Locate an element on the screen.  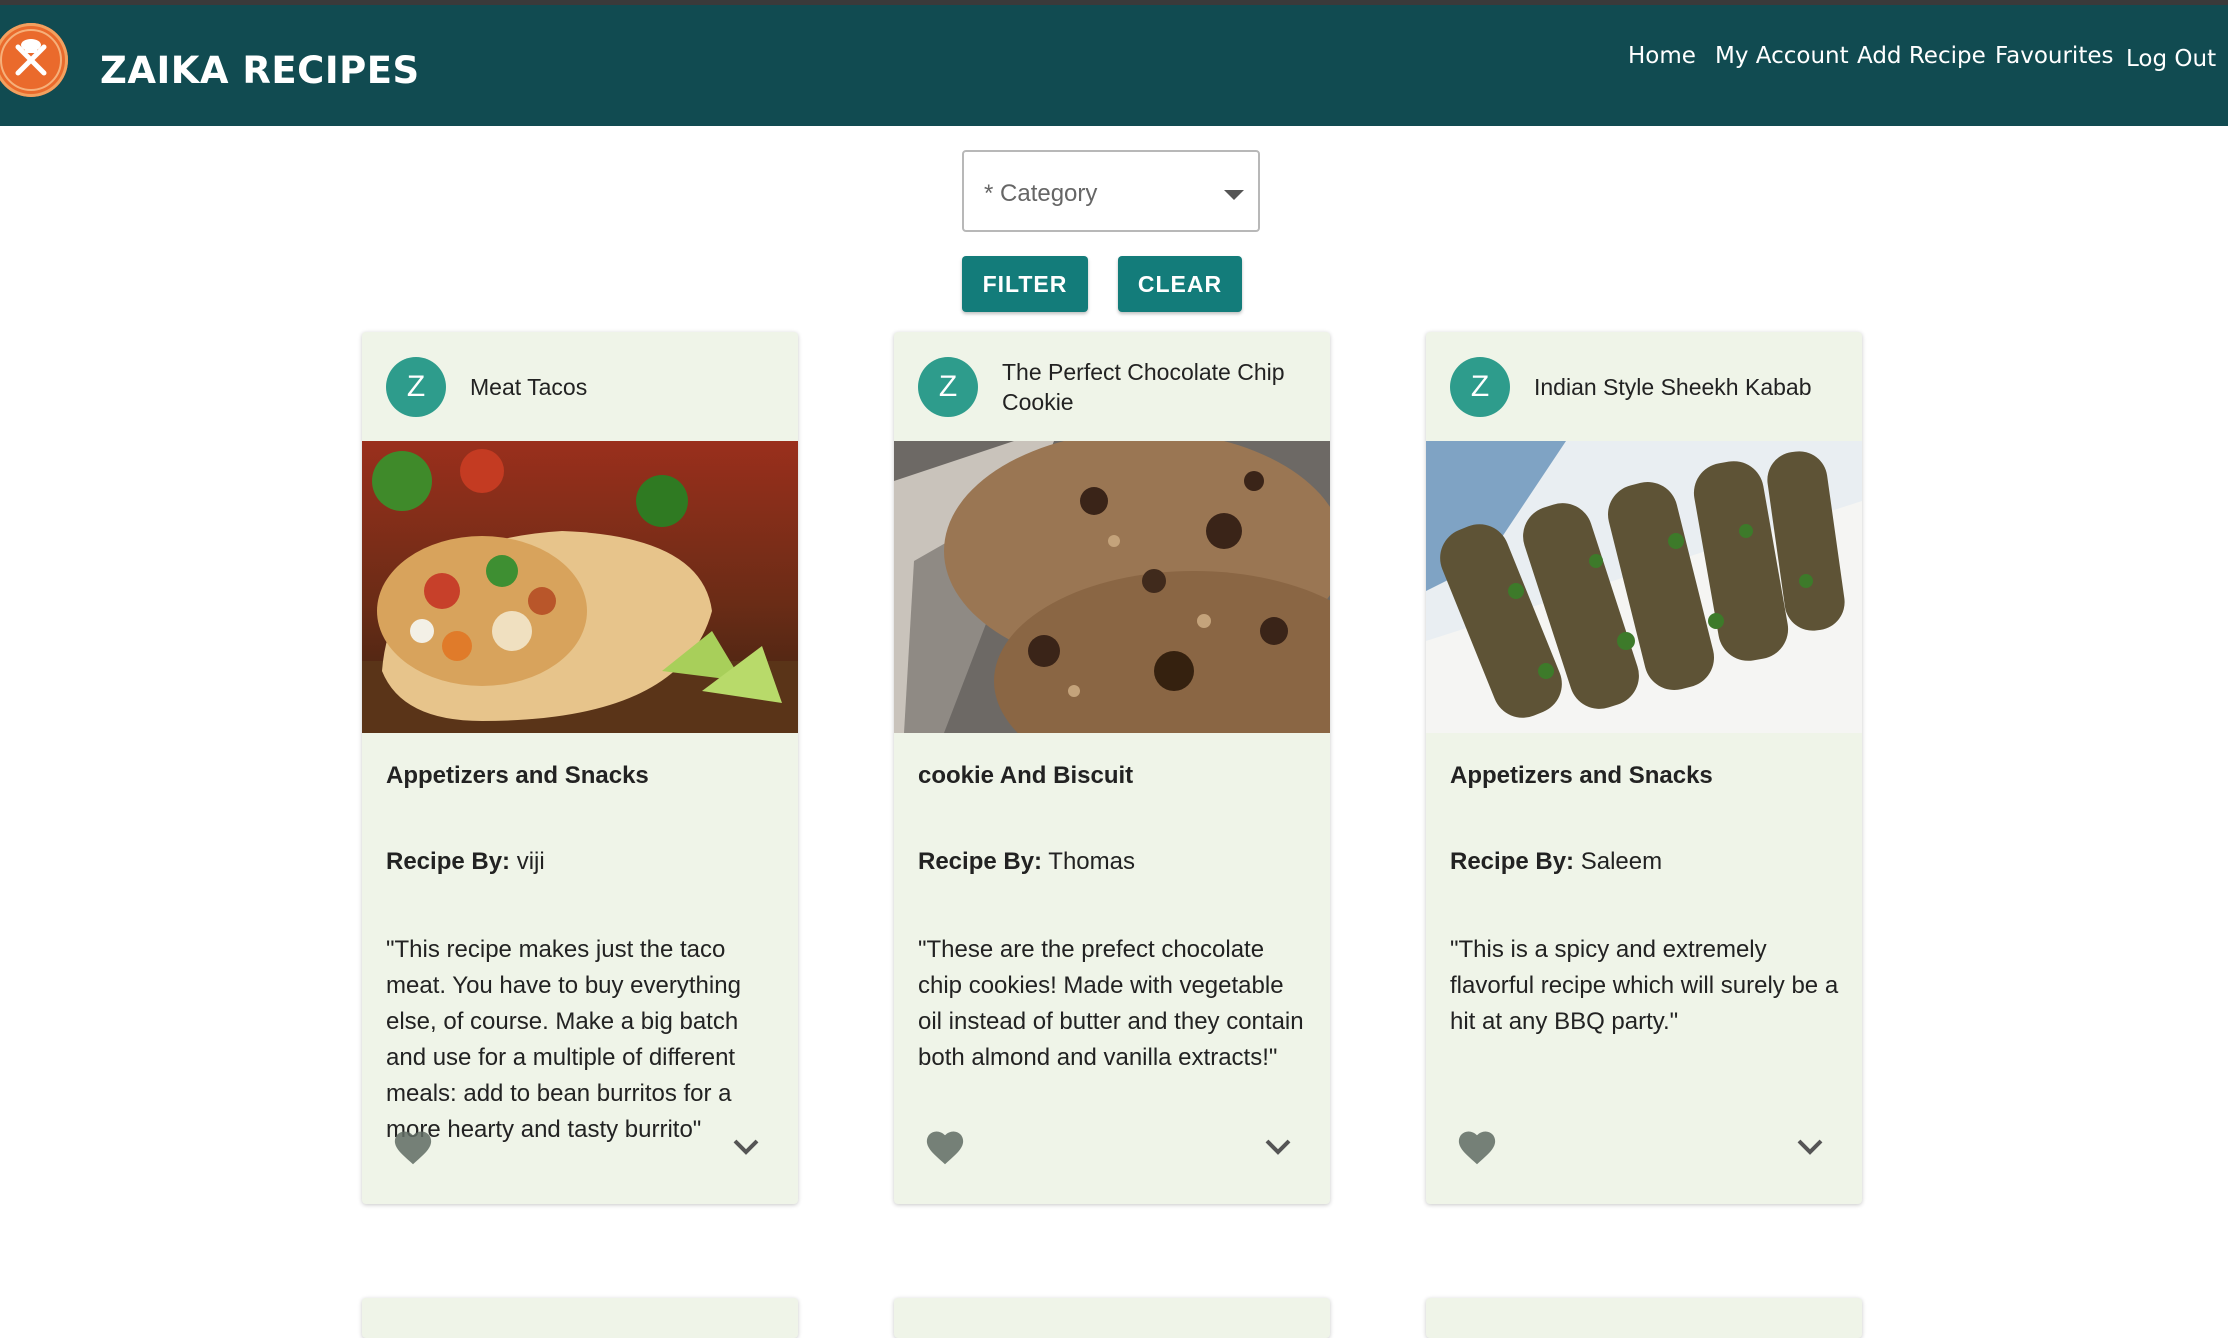
recipe-title: Indian Style Sheekh Kabab is located at coordinates (1673, 387).